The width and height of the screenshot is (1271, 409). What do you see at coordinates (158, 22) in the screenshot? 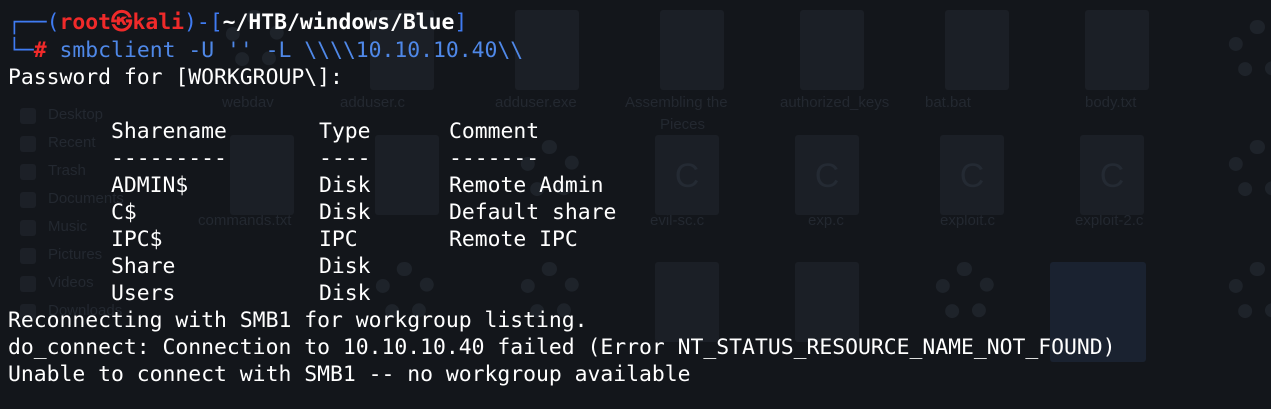
I see `prompt-host: kali` at bounding box center [158, 22].